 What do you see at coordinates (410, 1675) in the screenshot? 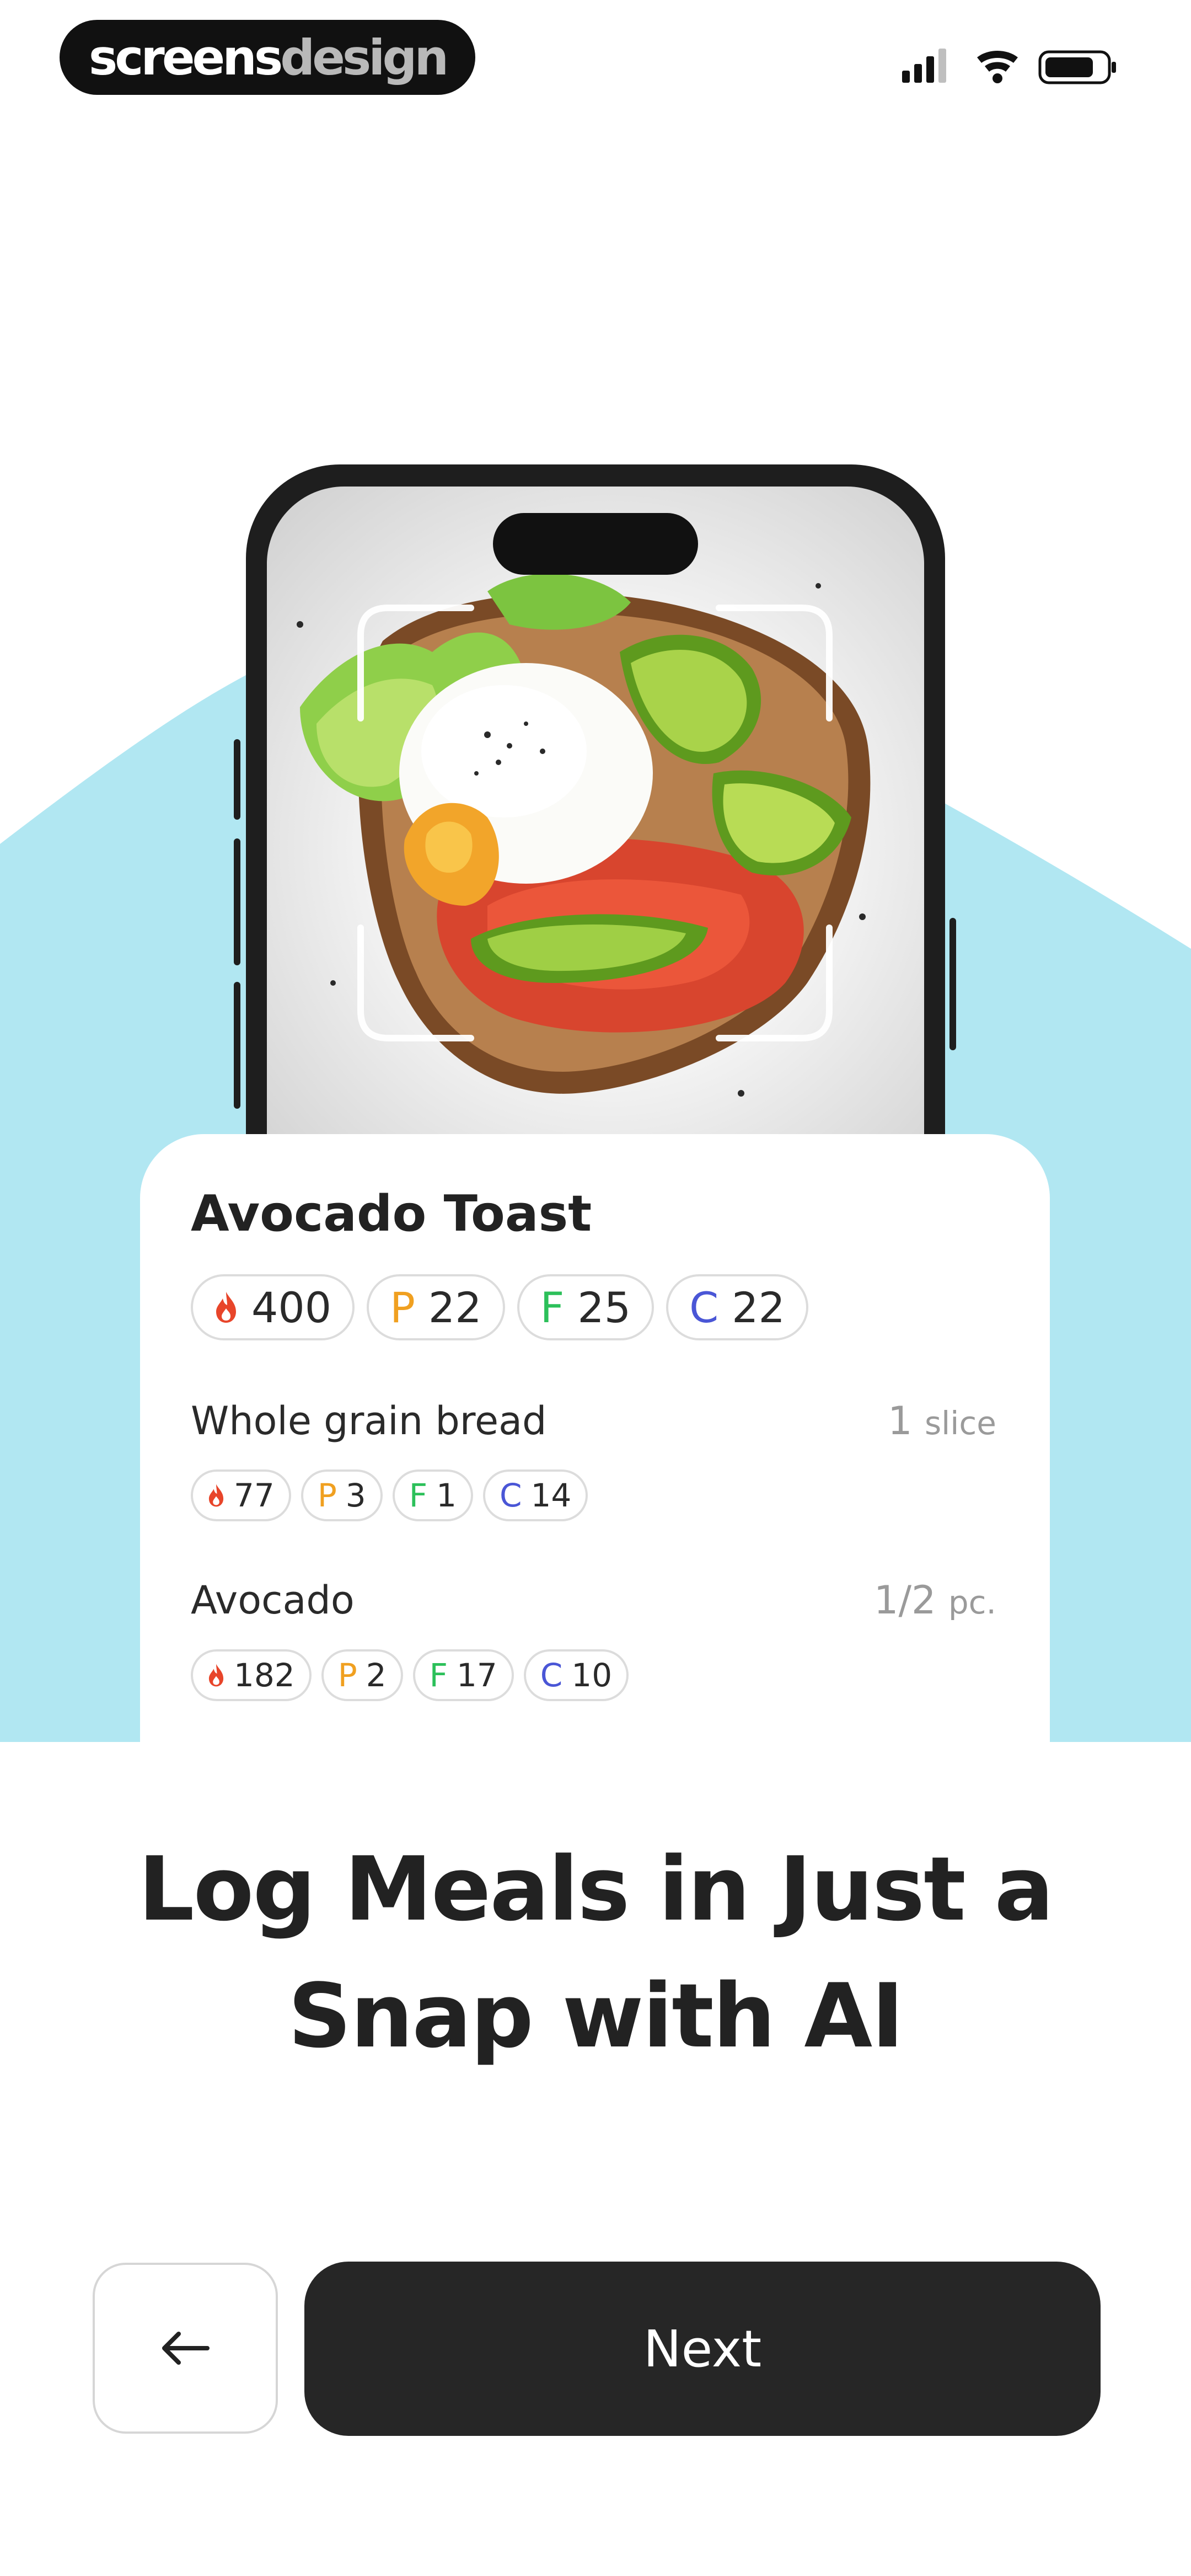
I see `item-macros: 182 P2 F 17 C 10` at bounding box center [410, 1675].